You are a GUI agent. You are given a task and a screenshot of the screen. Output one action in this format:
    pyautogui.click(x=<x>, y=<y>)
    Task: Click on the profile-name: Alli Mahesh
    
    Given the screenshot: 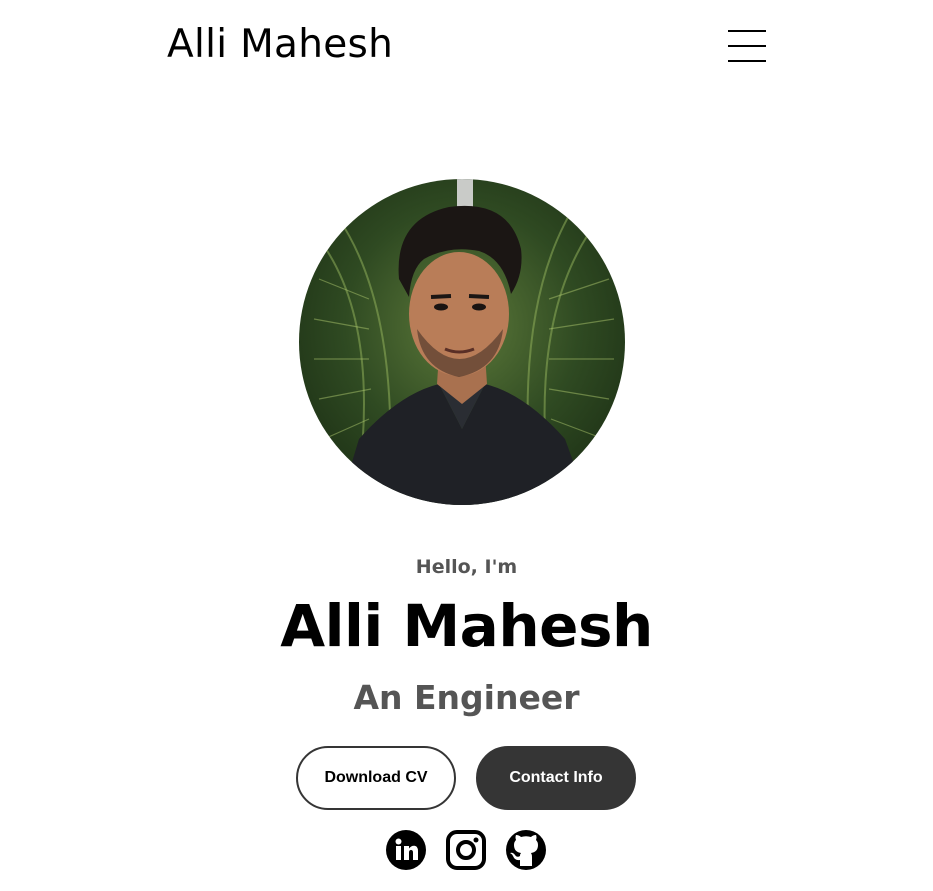 What is the action you would take?
    pyautogui.click(x=466, y=626)
    